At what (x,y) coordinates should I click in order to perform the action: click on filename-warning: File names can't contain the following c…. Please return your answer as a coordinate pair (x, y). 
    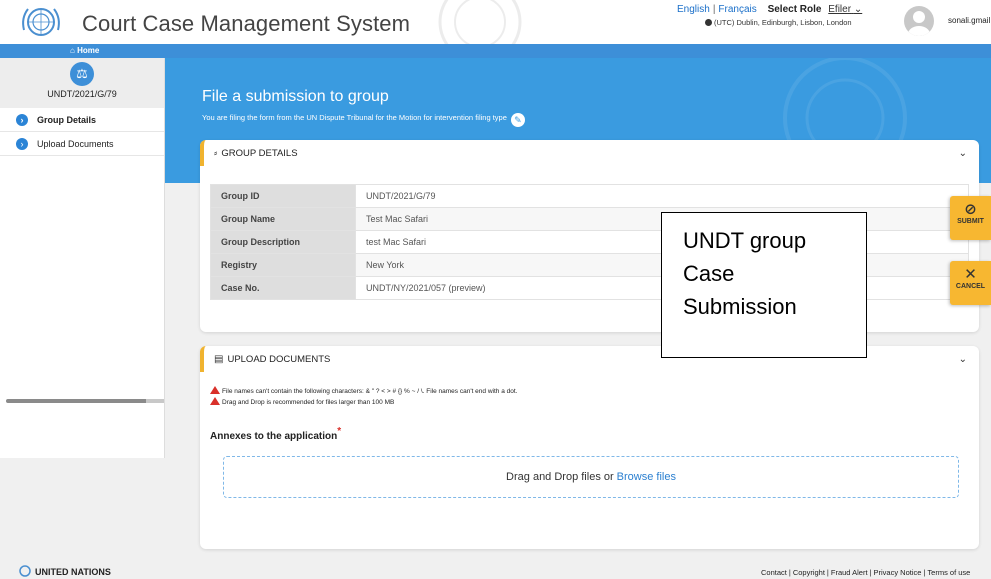
    Looking at the image, I should click on (363, 390).